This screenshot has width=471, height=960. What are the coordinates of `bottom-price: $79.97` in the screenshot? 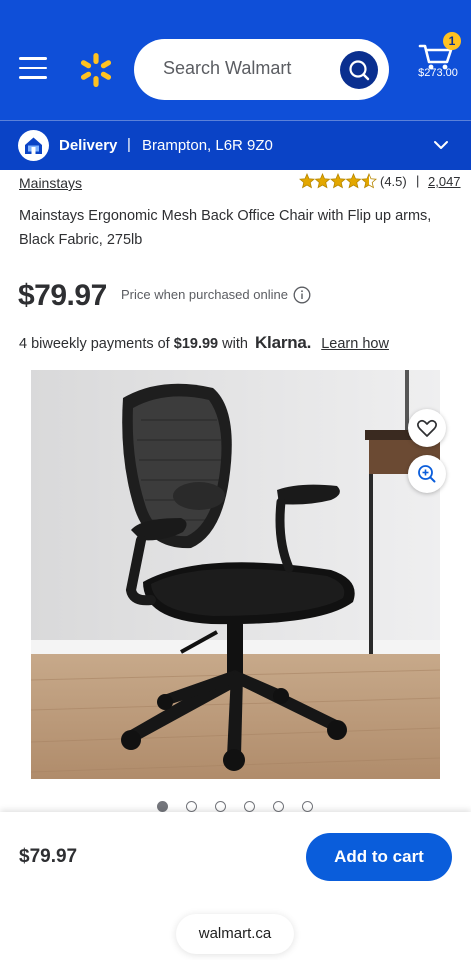 It's located at (48, 856).